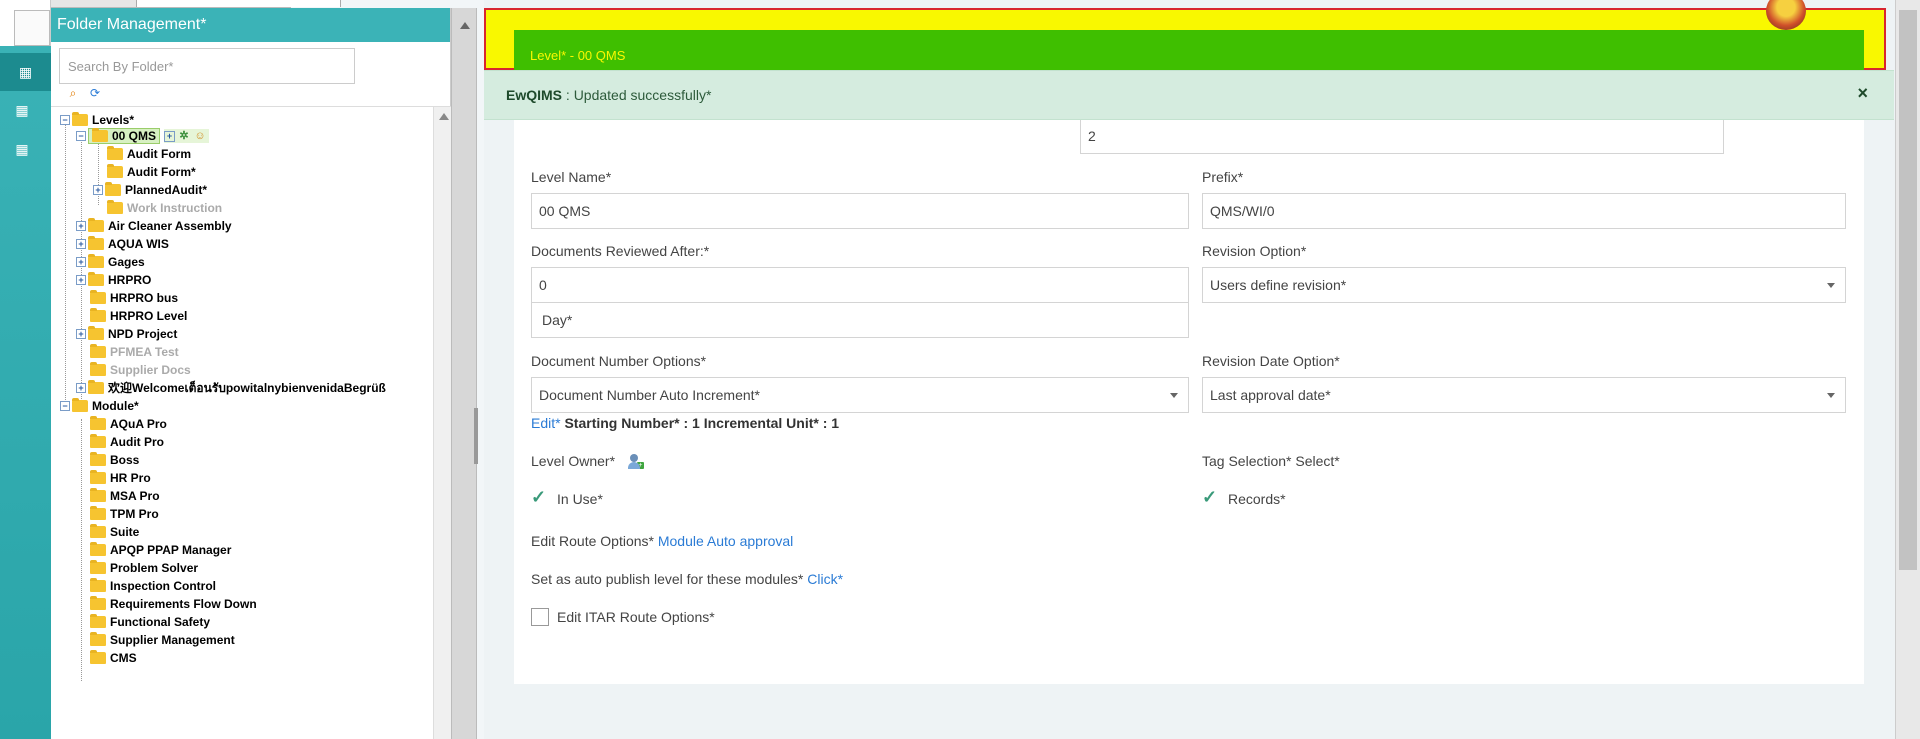  What do you see at coordinates (144, 568) in the screenshot?
I see `tree-node-module-item: Problem Solver` at bounding box center [144, 568].